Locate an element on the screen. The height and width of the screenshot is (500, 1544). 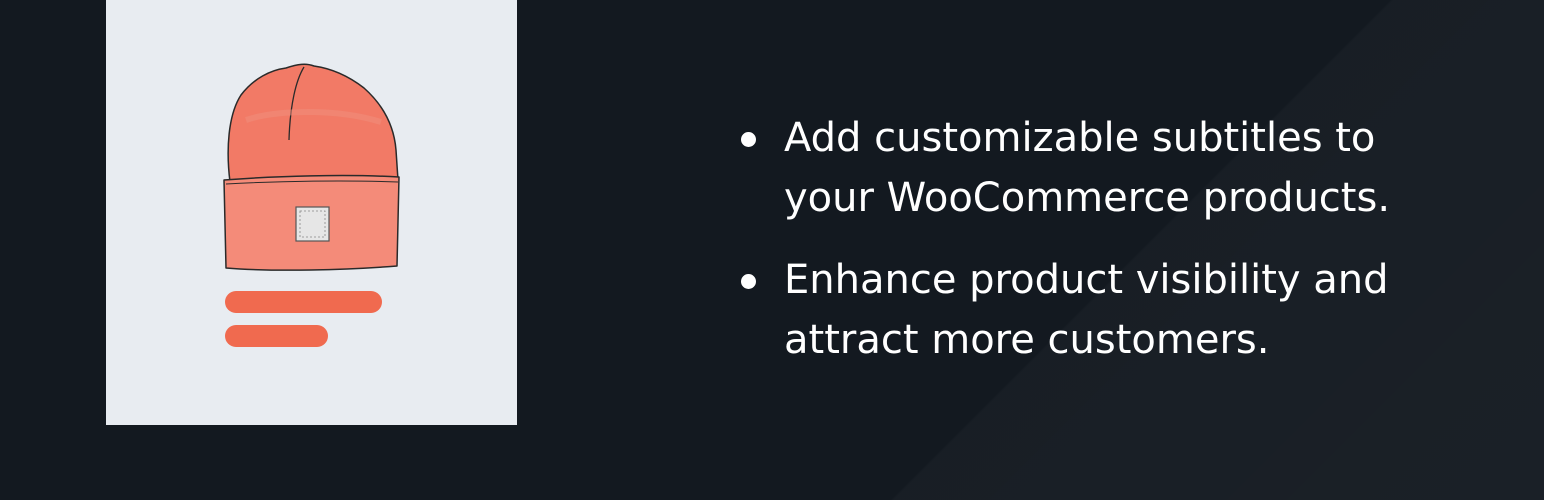
feature-text-line: attract more customers. is located at coordinates (1027, 340).